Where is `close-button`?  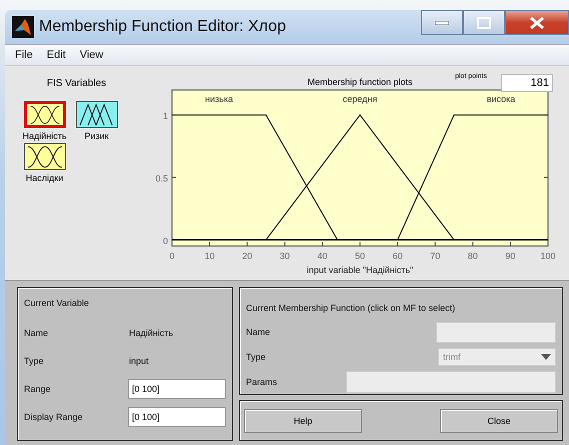 close-button is located at coordinates (537, 22).